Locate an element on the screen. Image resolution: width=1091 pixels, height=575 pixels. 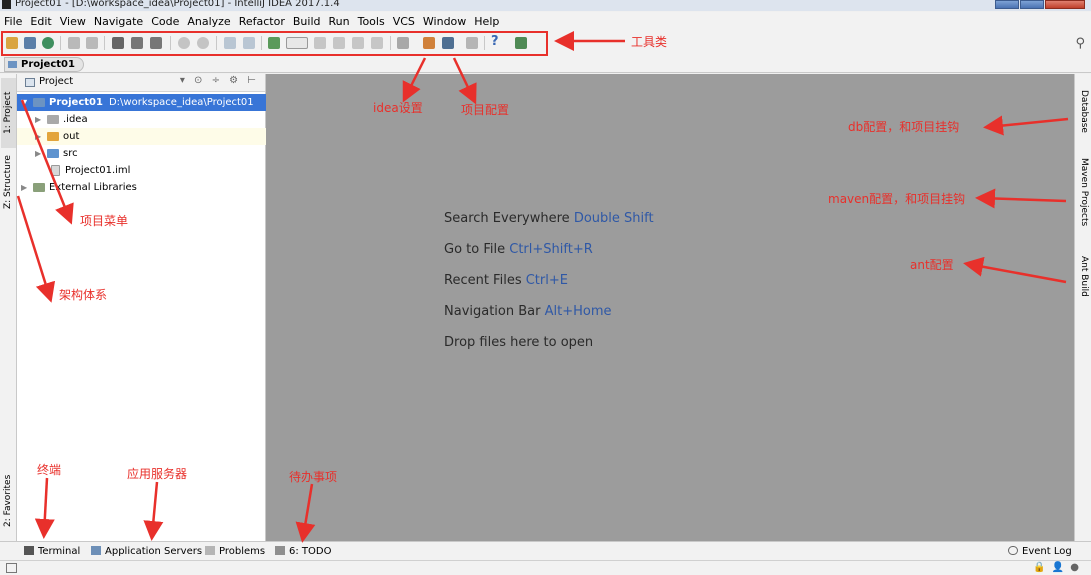
intellij-app-icon is located at coordinates (6, 4).